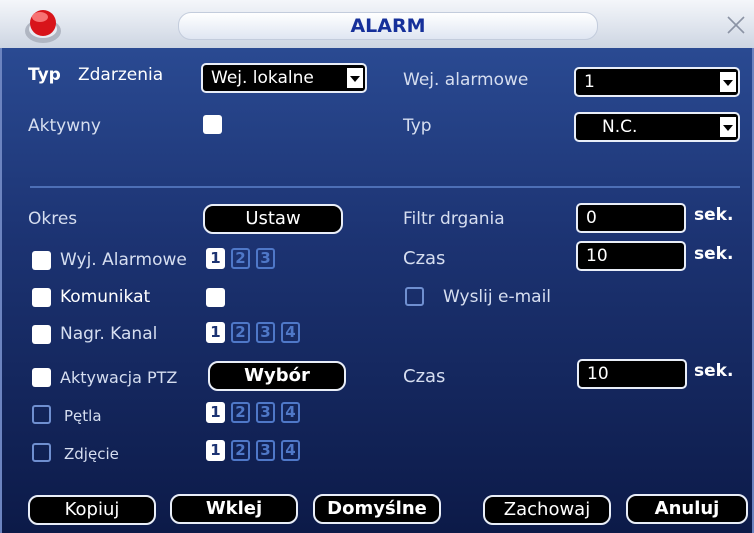 Image resolution: width=754 pixels, height=533 pixels. What do you see at coordinates (591, 218) in the screenshot?
I see `filtr-drgania-value: 0` at bounding box center [591, 218].